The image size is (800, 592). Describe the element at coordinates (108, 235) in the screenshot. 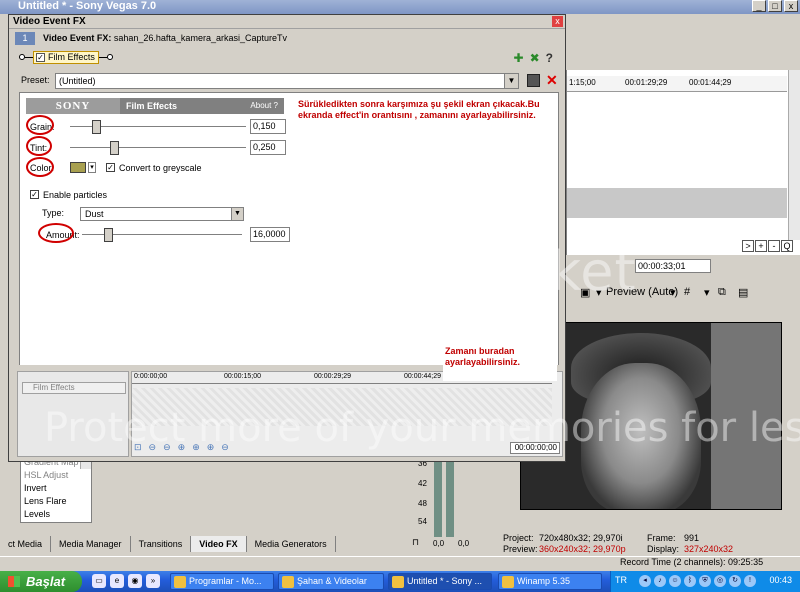

I see `amount-slider-thumb` at that location.